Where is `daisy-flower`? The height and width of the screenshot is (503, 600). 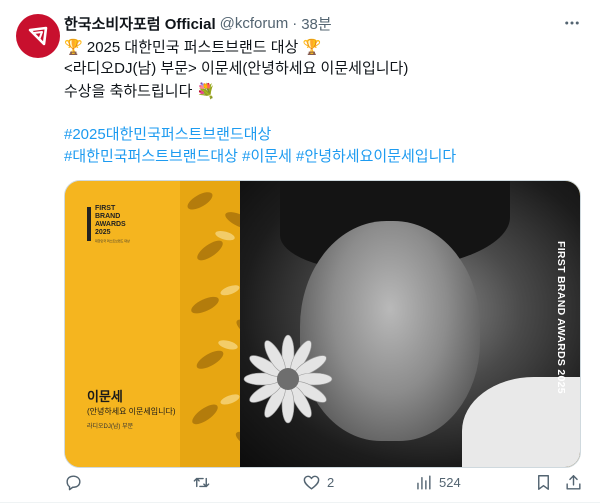
daisy-flower is located at coordinates (288, 379).